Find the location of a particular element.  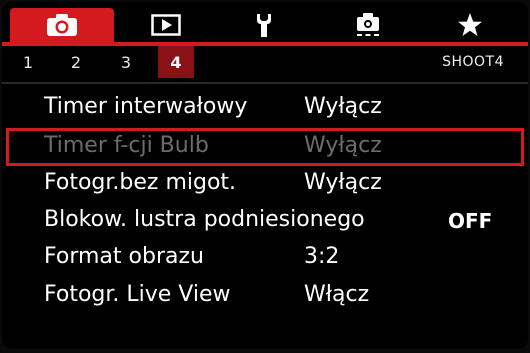

menu-item-aspect-ratio: Format obrazu 3:2 is located at coordinates (265, 258).